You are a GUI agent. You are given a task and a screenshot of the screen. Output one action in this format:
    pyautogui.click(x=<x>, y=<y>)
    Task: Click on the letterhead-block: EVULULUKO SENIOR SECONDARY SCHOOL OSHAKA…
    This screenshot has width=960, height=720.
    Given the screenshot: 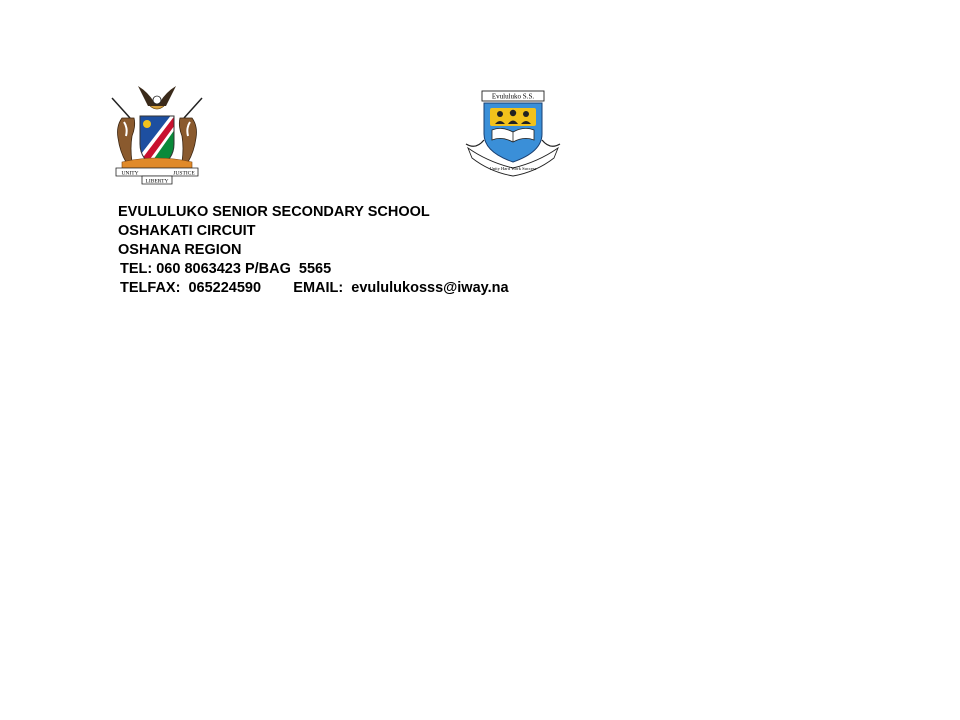 What is the action you would take?
    pyautogui.click(x=313, y=250)
    